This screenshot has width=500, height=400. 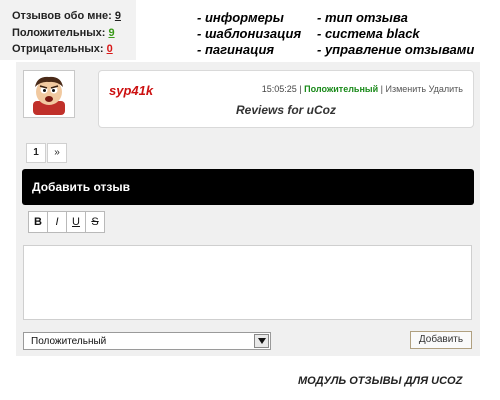 What do you see at coordinates (441, 340) in the screenshot?
I see `submit-review-button: Добавить` at bounding box center [441, 340].